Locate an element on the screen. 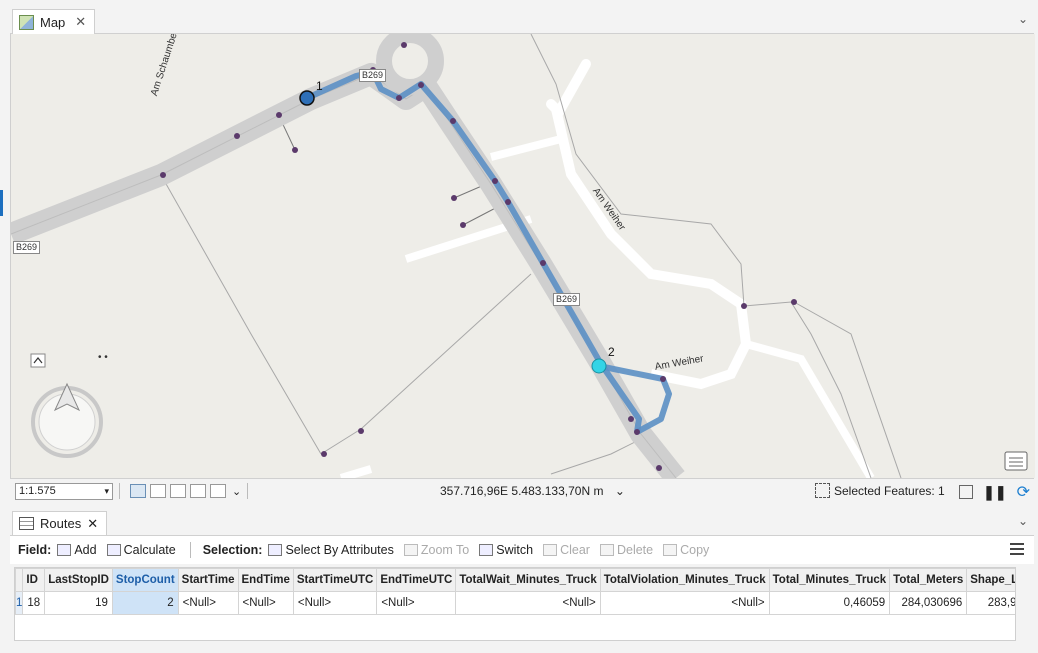 The image size is (1038, 653). fixed-scale-icon is located at coordinates (138, 491).